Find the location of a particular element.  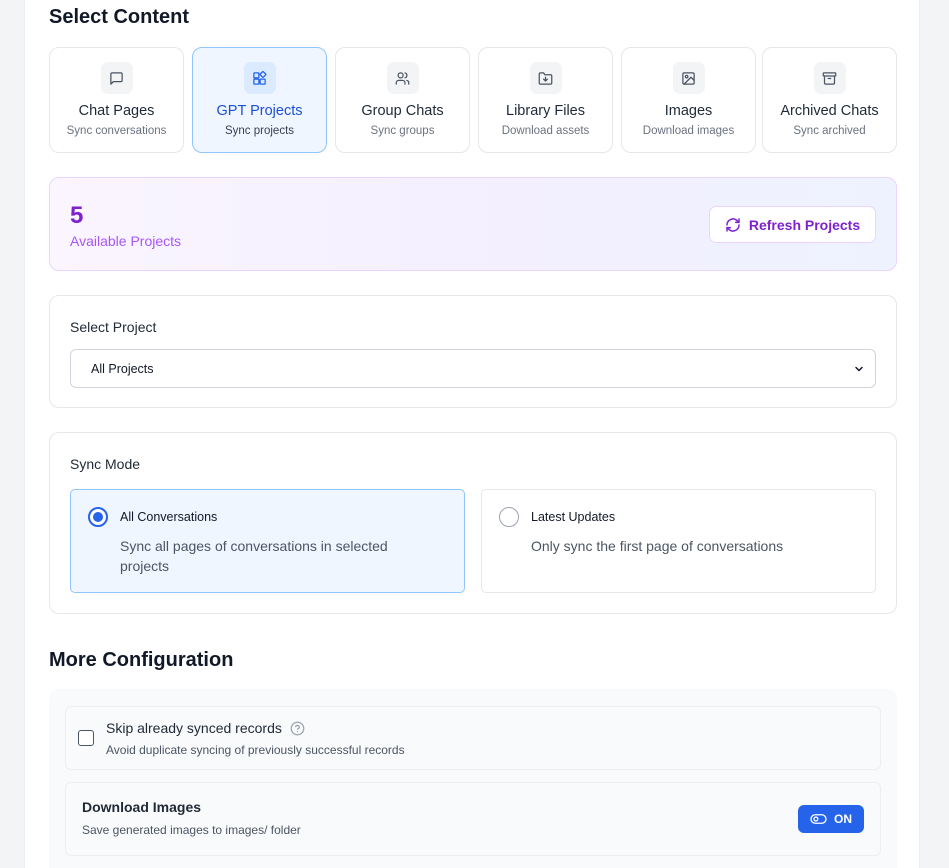

radio-selected is located at coordinates (98, 517).